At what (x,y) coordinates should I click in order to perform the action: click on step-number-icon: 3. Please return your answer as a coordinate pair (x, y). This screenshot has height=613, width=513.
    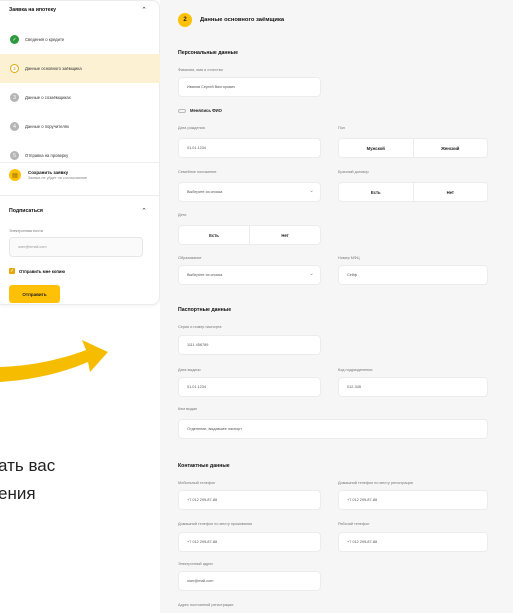
    Looking at the image, I should click on (14, 97).